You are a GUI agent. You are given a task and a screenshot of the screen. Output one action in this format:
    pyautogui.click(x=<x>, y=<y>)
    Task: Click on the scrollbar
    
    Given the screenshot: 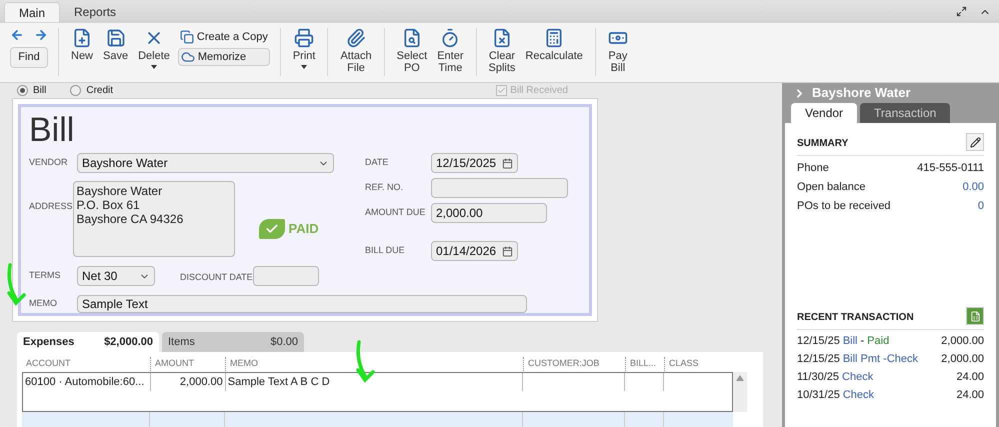 What is the action you would take?
    pyautogui.click(x=740, y=392)
    